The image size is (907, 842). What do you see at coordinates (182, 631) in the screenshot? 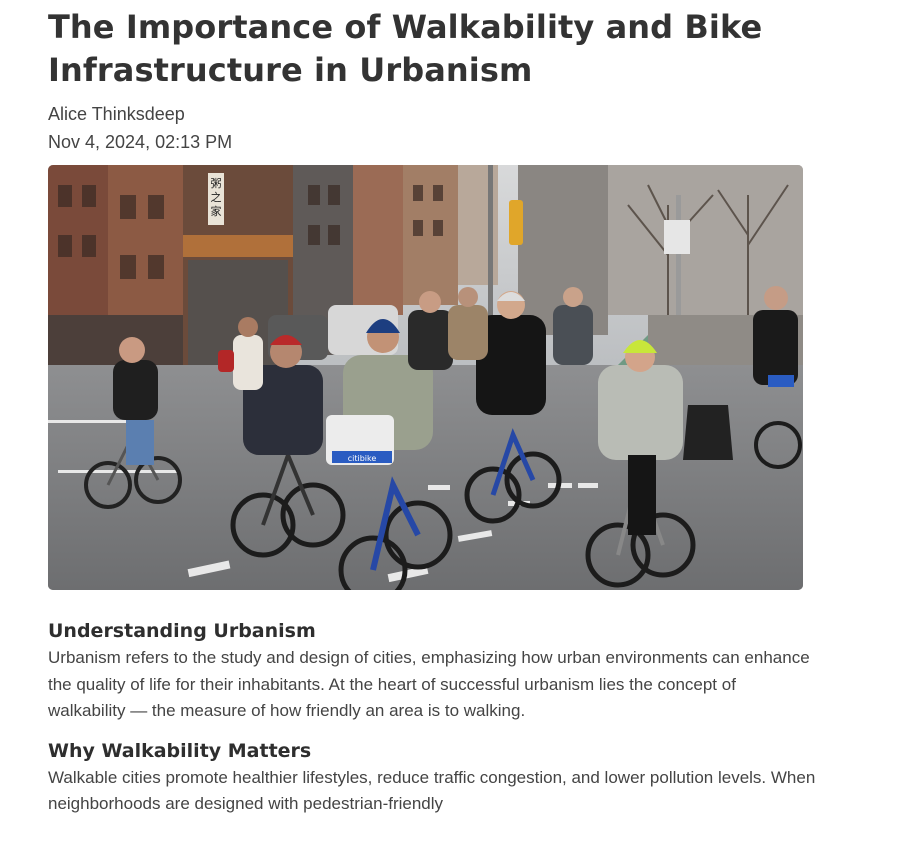
I see `section-heading-understanding-urbanism: Understanding Urbanism` at bounding box center [182, 631].